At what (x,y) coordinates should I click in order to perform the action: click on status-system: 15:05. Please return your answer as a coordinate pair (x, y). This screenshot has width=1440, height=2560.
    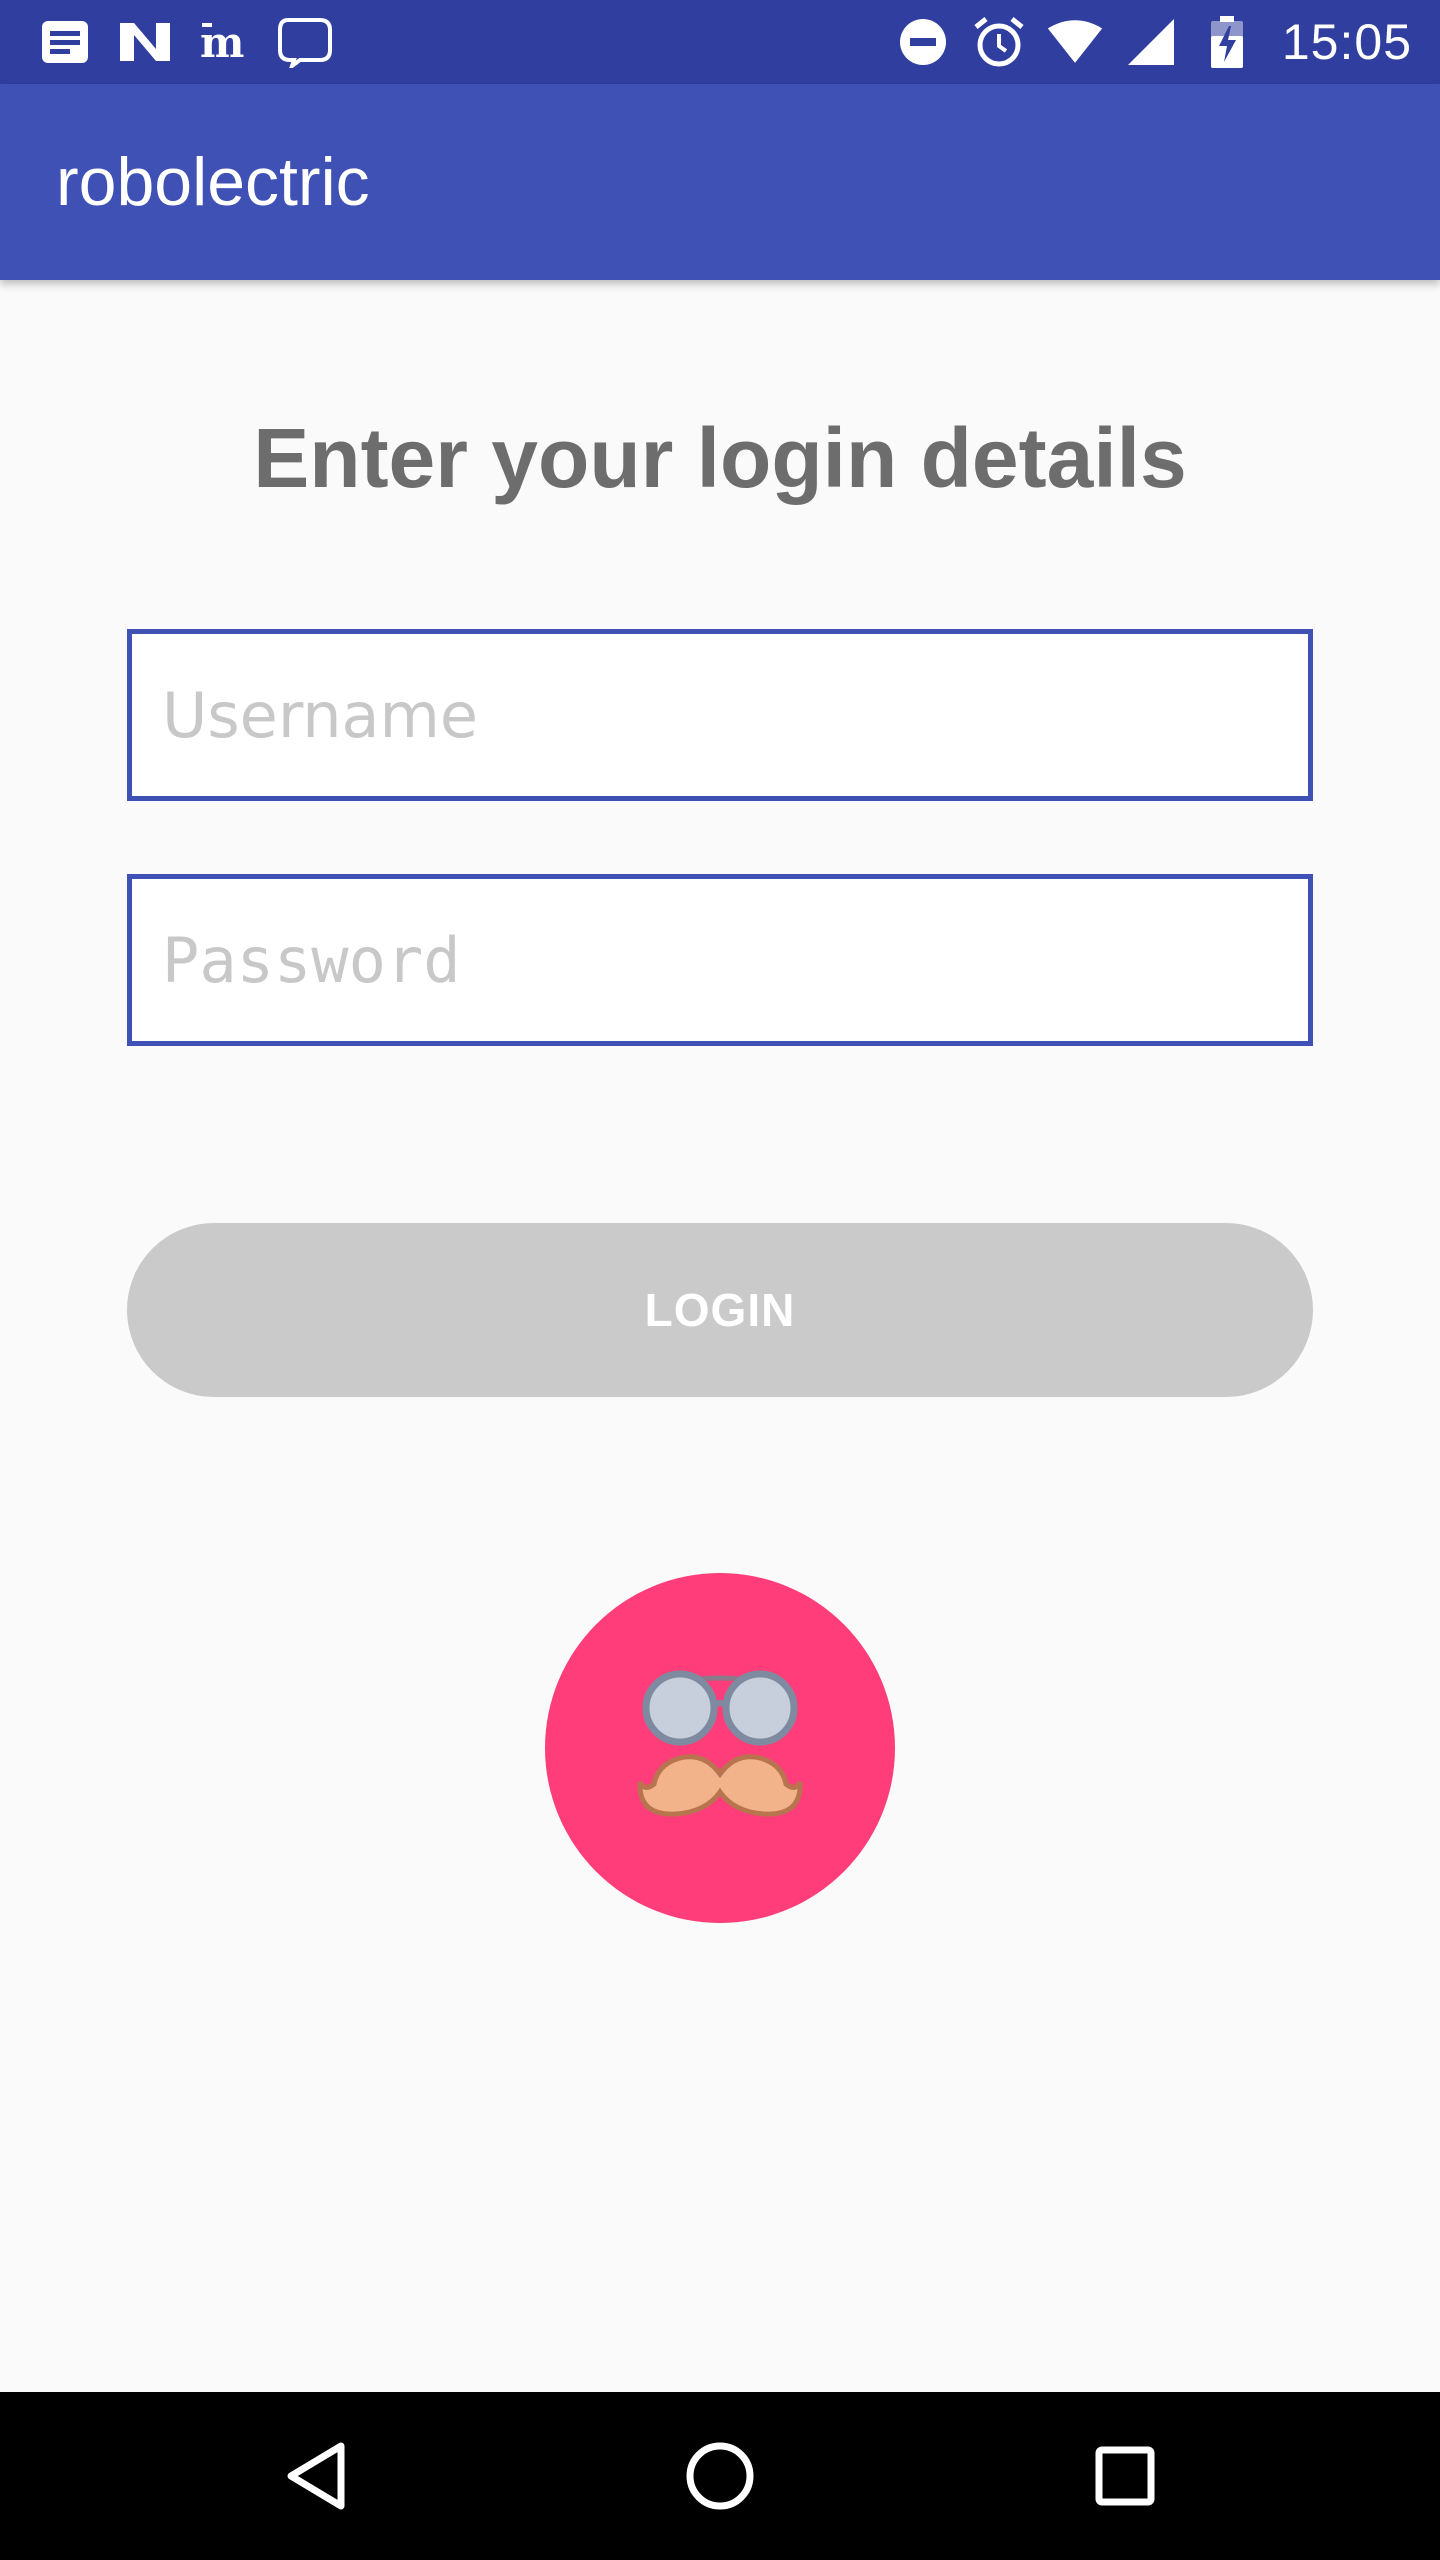
    Looking at the image, I should click on (1153, 42).